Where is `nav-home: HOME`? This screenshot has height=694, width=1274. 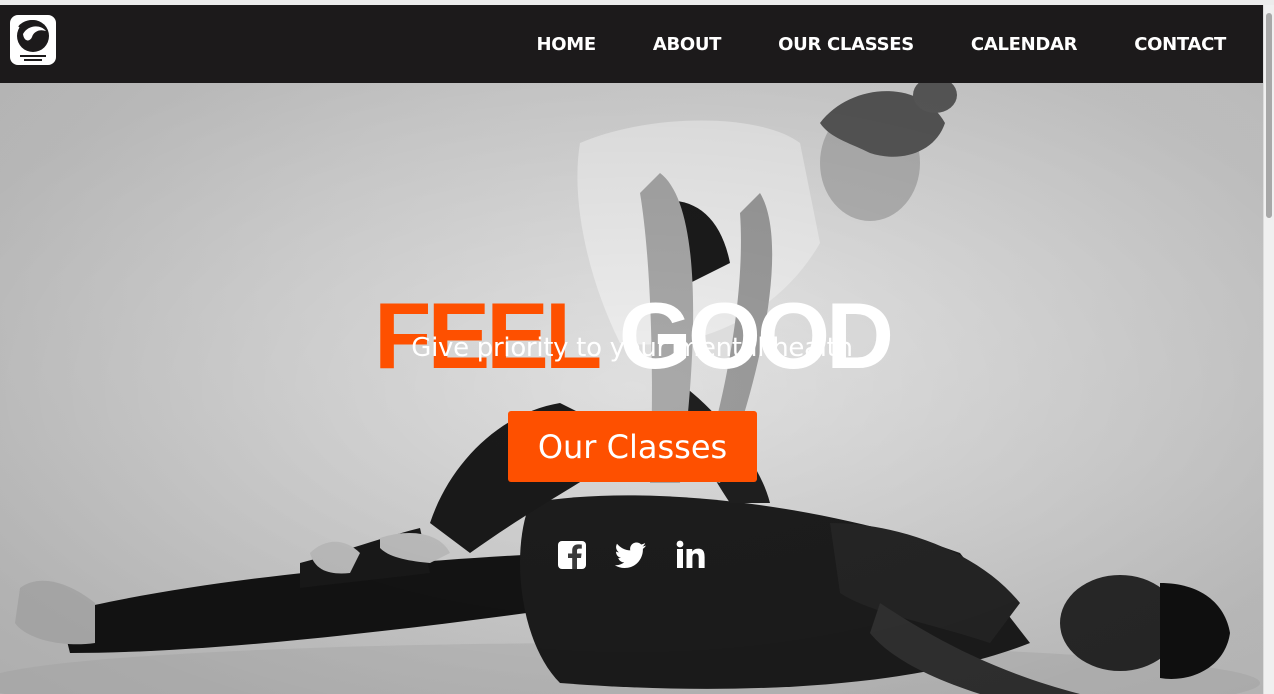 nav-home: HOME is located at coordinates (566, 44).